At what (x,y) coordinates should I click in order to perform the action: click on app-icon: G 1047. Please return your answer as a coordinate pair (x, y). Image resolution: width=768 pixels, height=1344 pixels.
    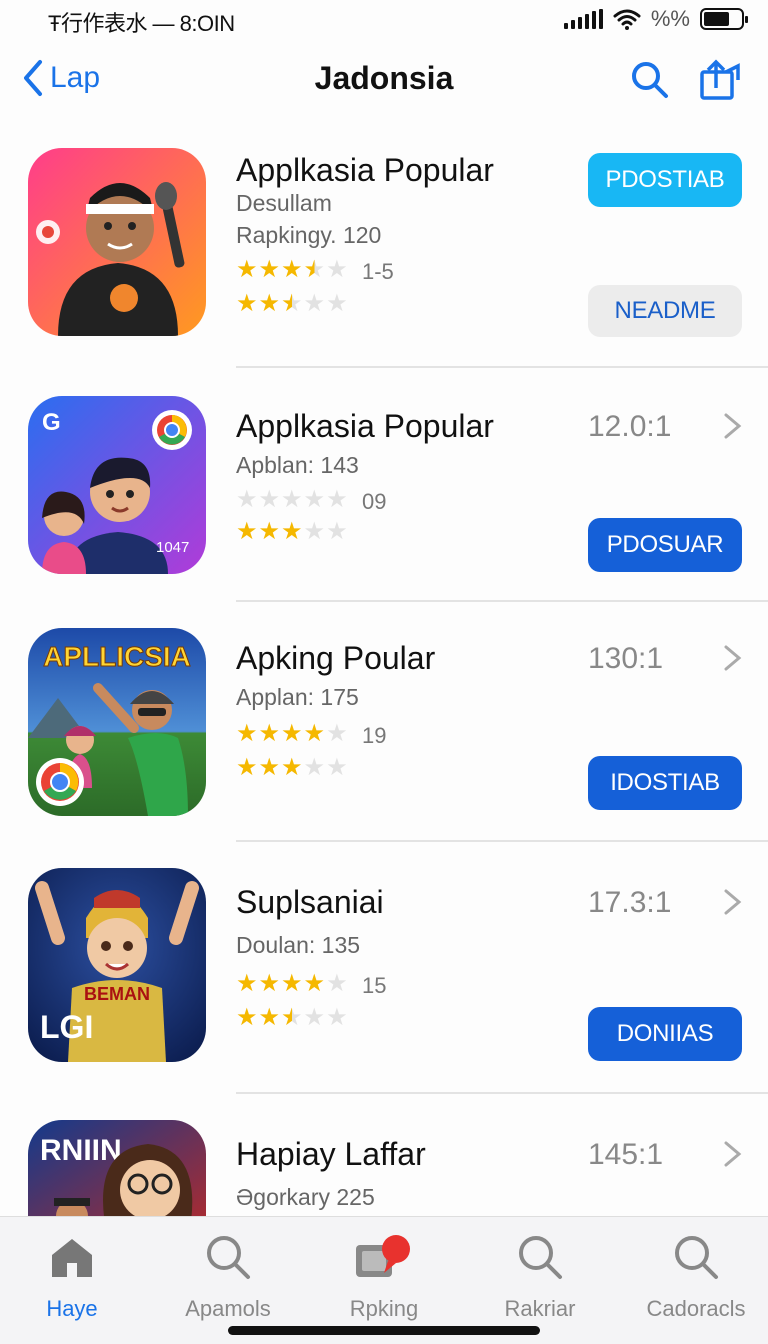
    Looking at the image, I should click on (117, 485).